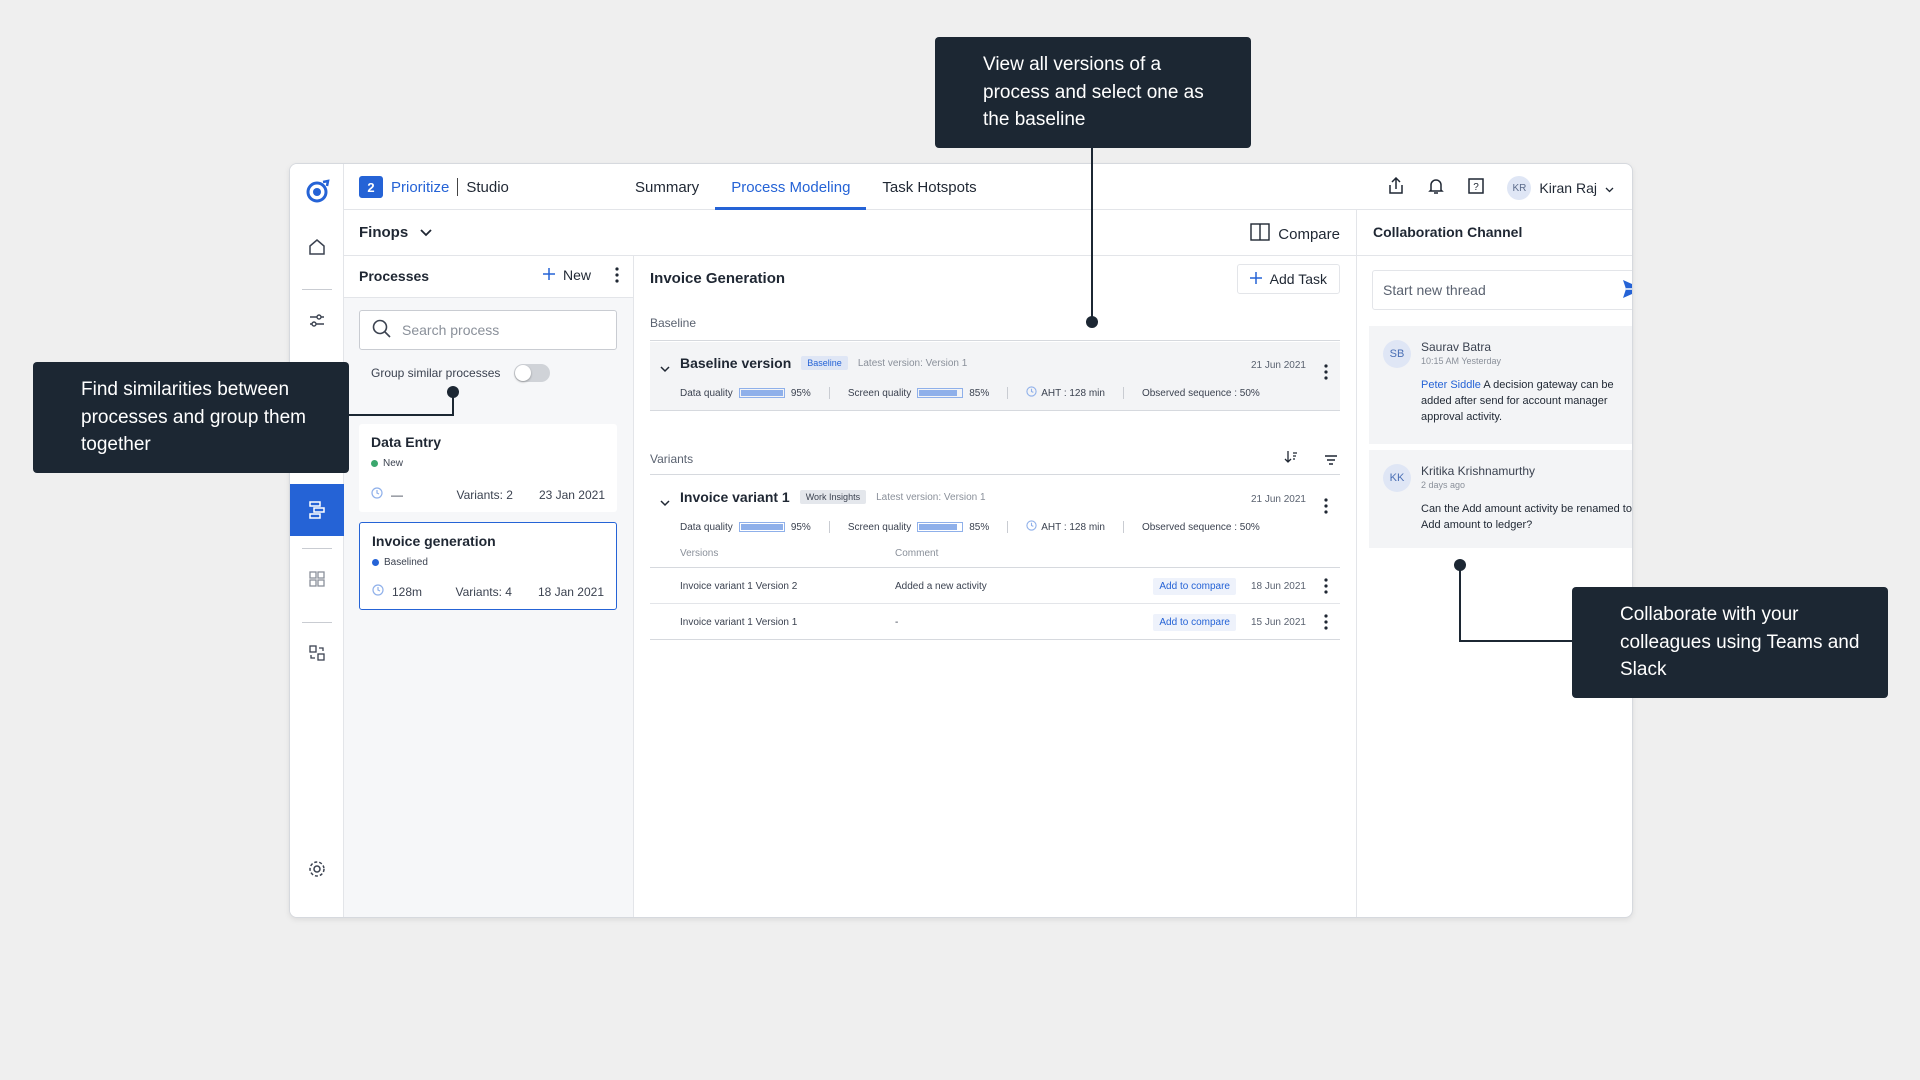 The height and width of the screenshot is (1080, 1920). I want to click on tab-task-hotspots: Task Hotspots, so click(929, 187).